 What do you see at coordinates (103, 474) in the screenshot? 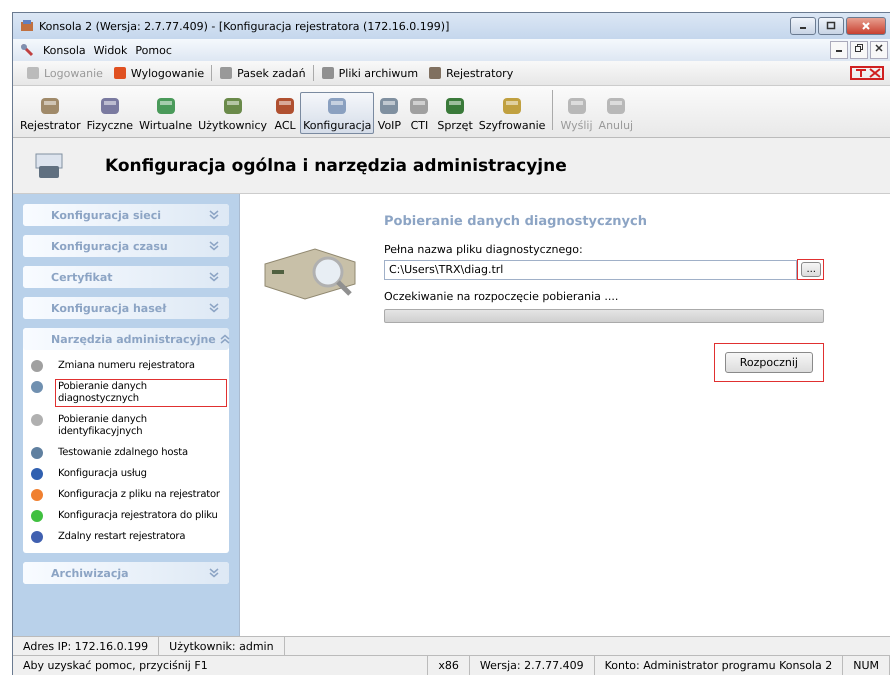
I see `sidebar-link: Konfiguracja usług` at bounding box center [103, 474].